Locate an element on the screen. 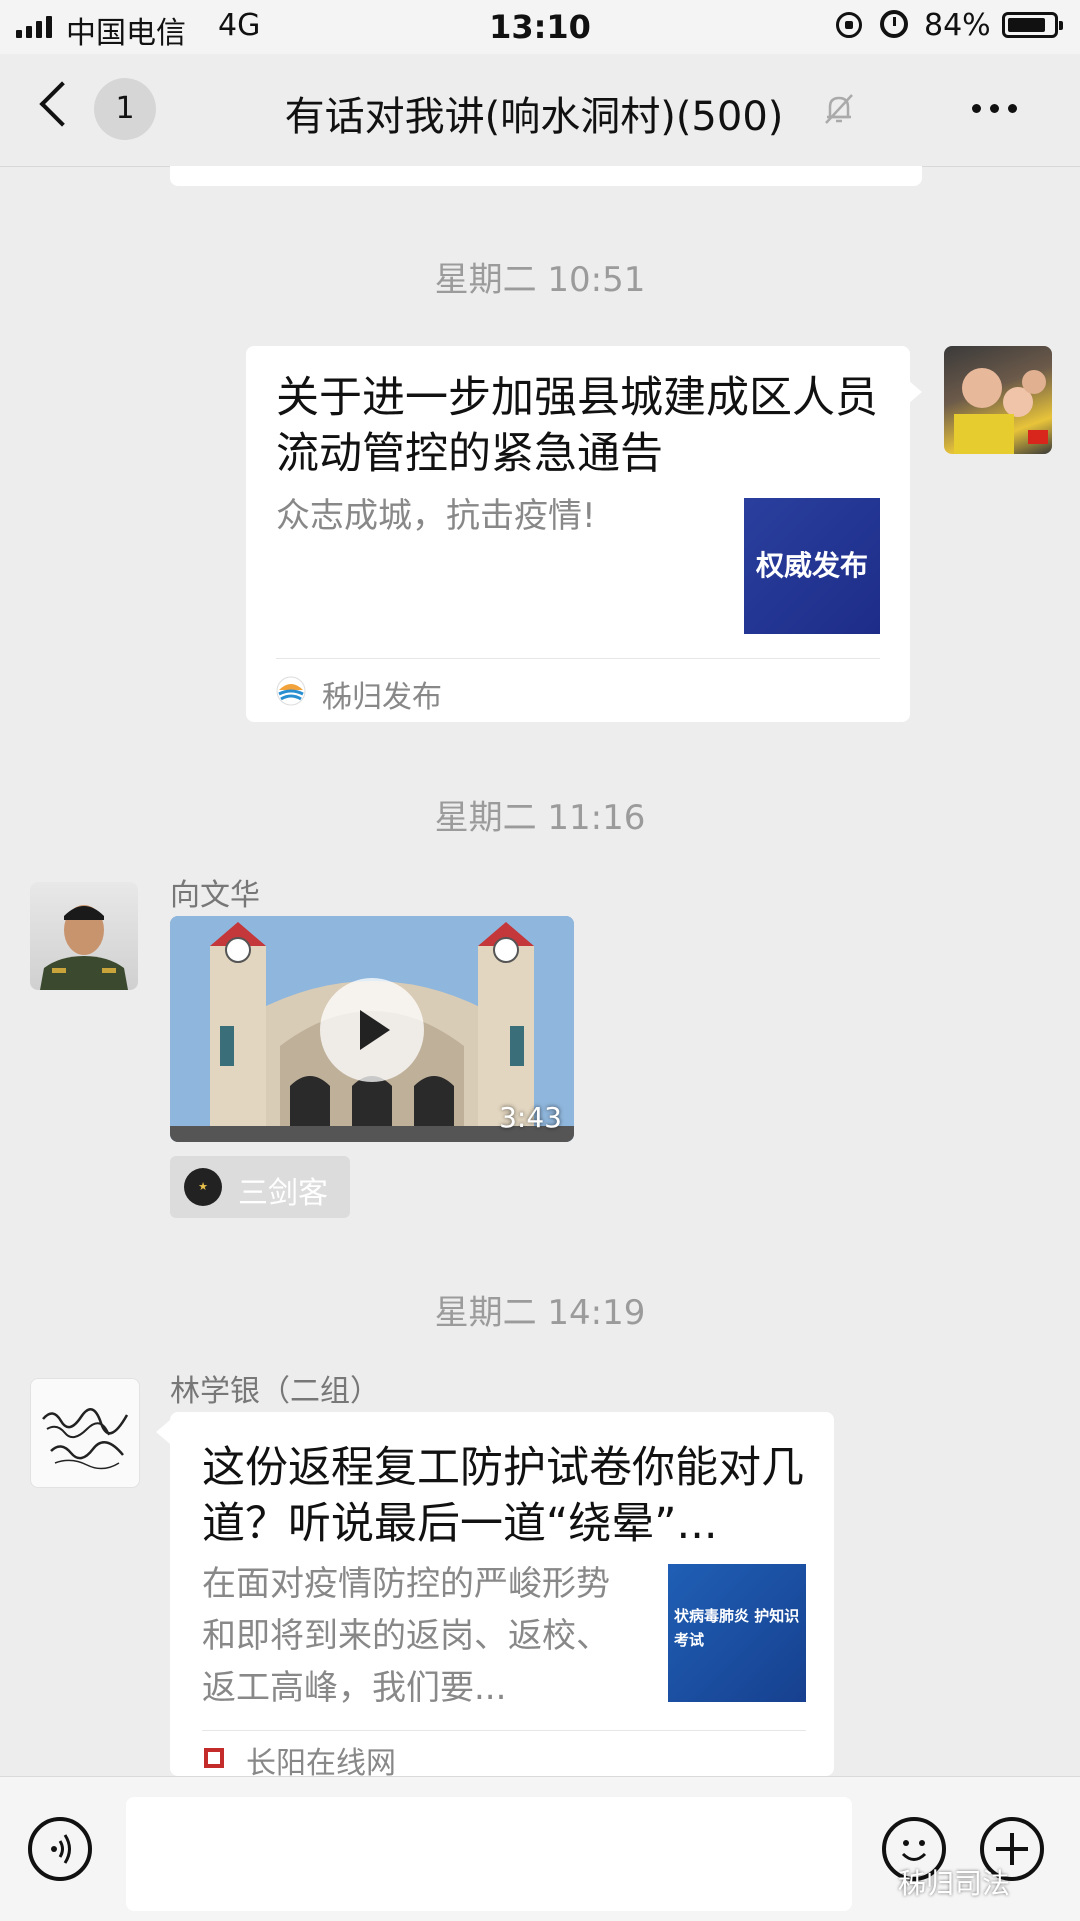  timestamp: 星期二 10:51 is located at coordinates (540, 280).